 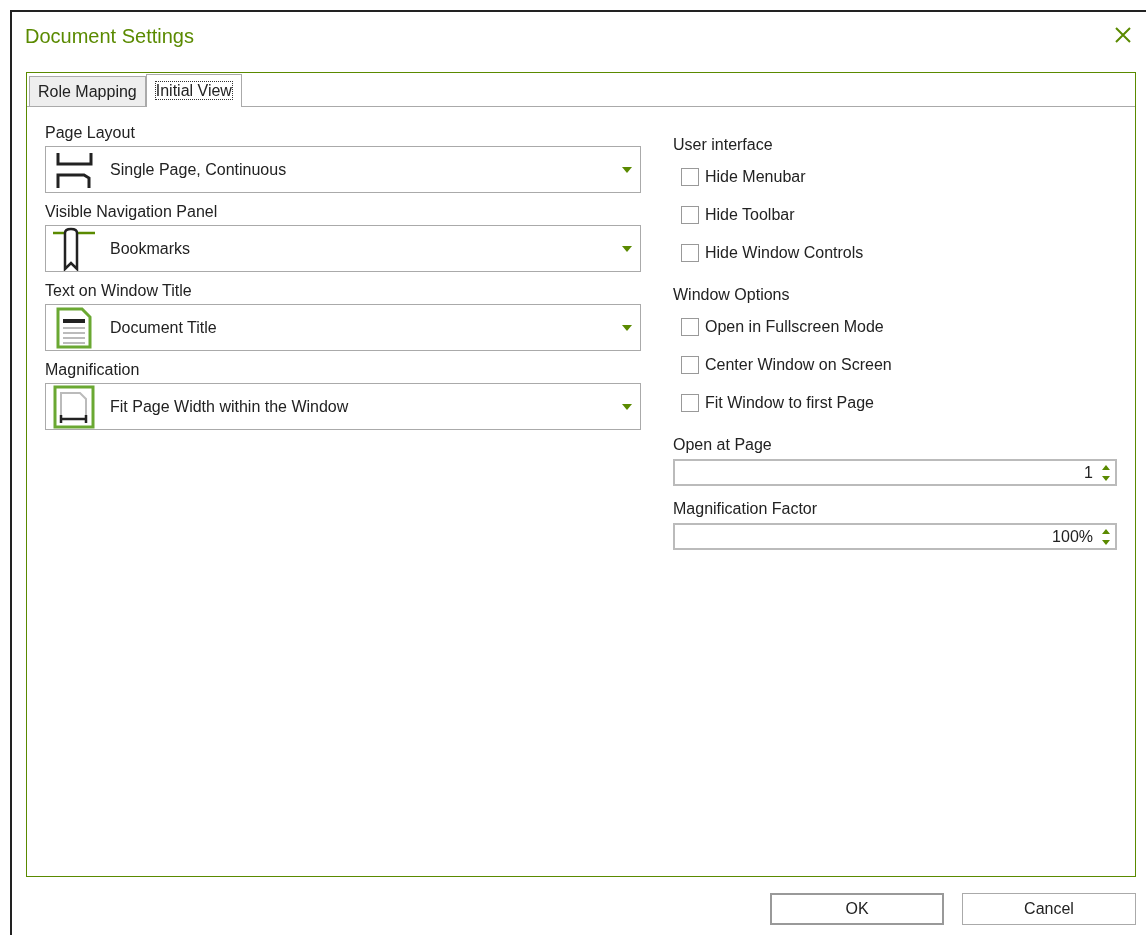 I want to click on group-title: Window Options, so click(x=731, y=295).